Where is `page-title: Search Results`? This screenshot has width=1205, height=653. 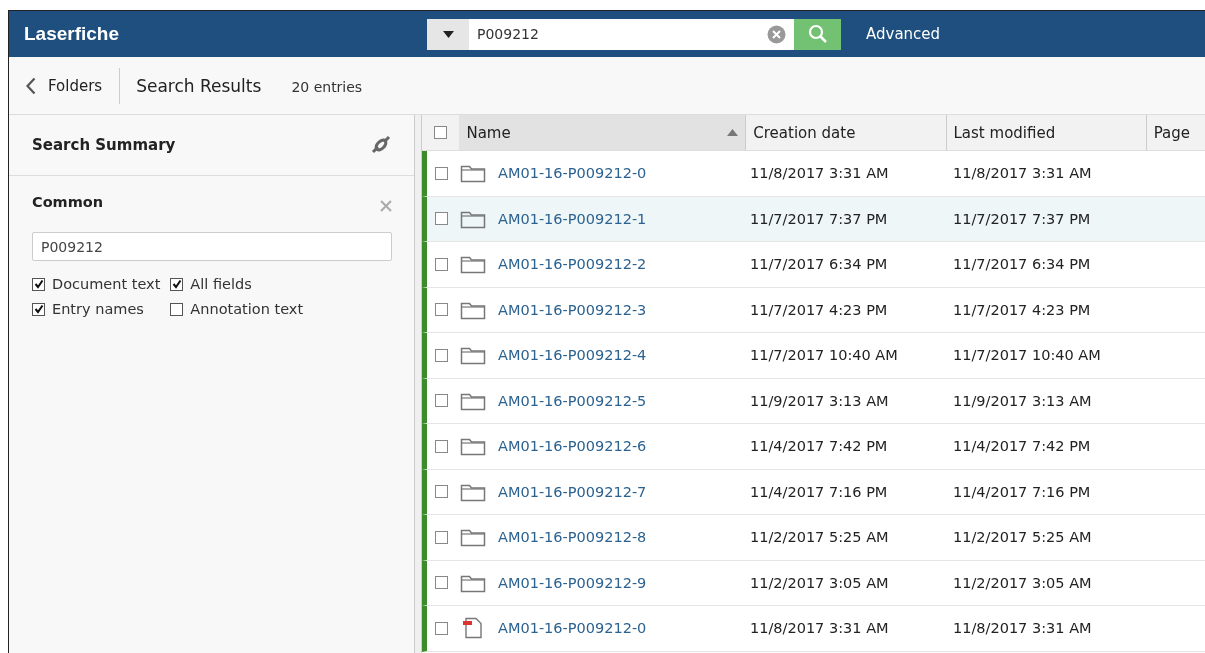 page-title: Search Results is located at coordinates (199, 85).